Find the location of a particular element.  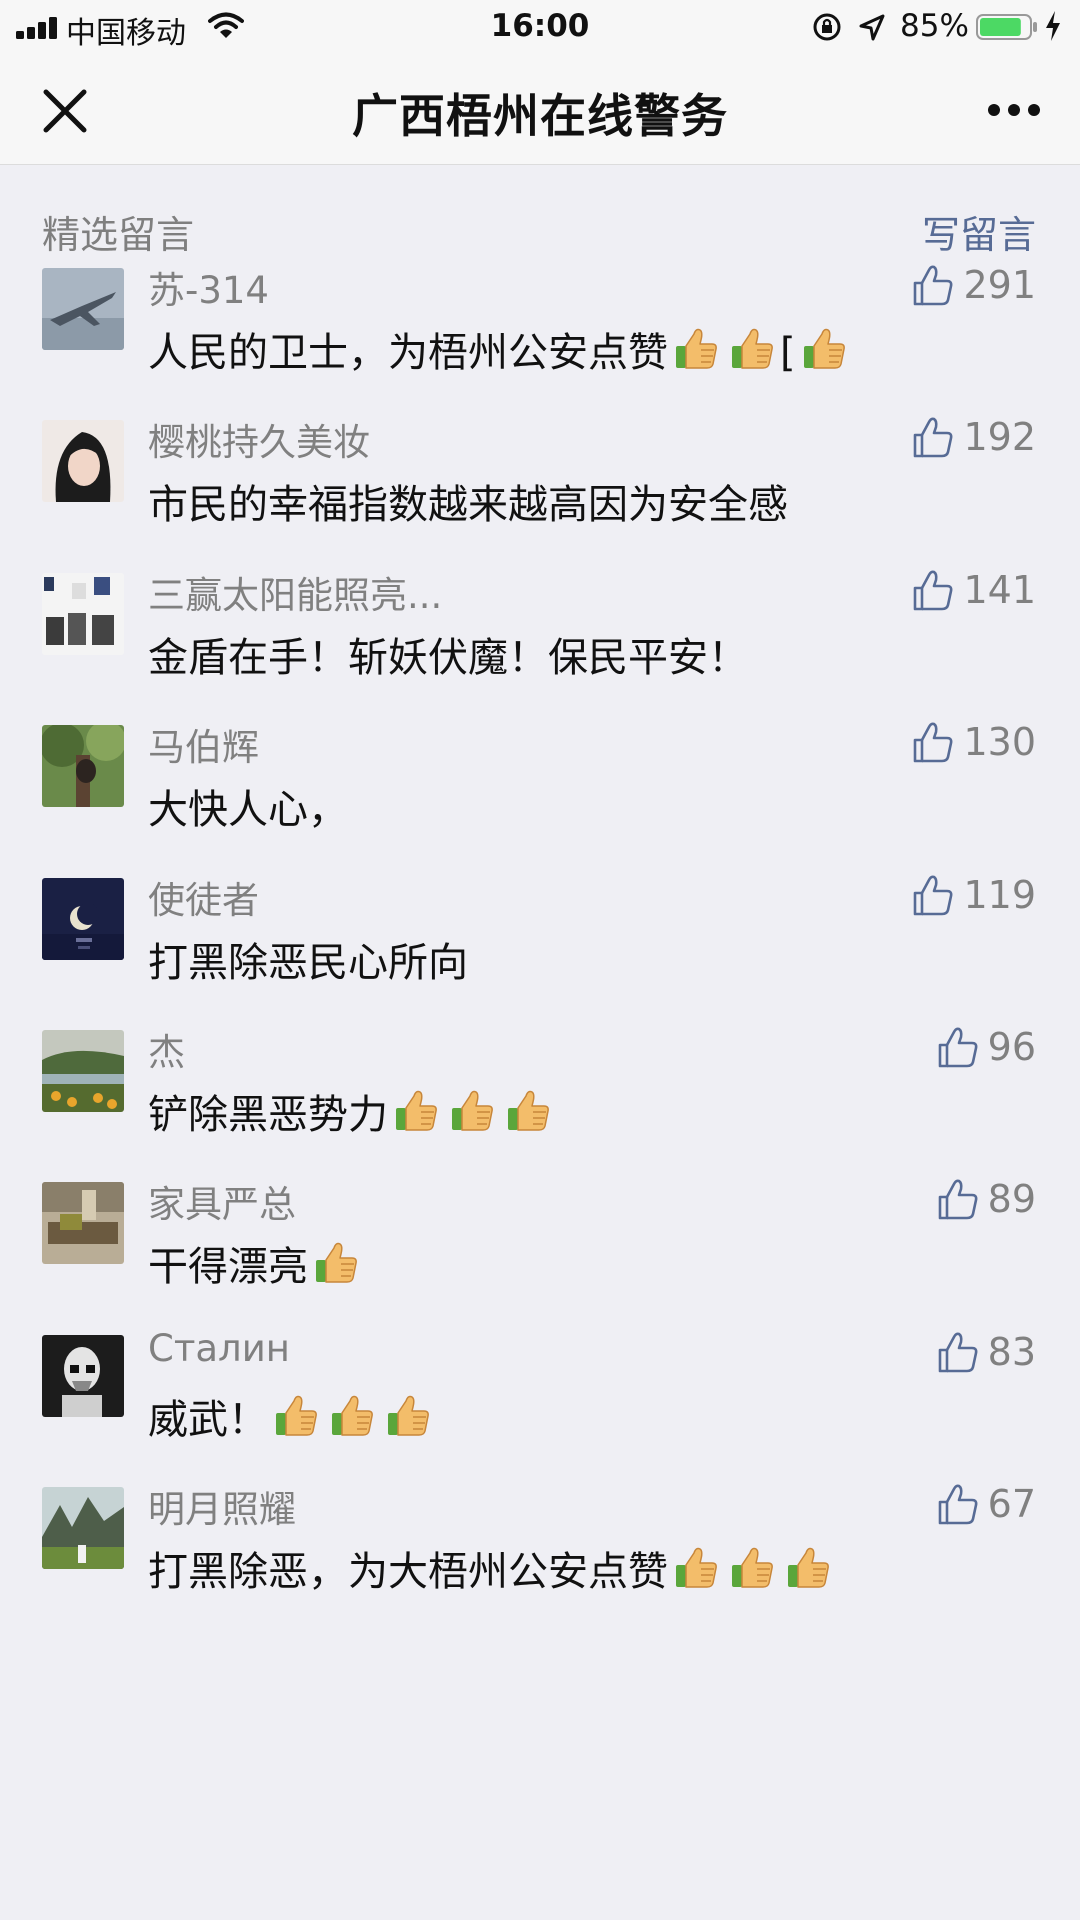

comment-text-body: 人民的卫士，为梧州公安点赞 is located at coordinates (408, 353).